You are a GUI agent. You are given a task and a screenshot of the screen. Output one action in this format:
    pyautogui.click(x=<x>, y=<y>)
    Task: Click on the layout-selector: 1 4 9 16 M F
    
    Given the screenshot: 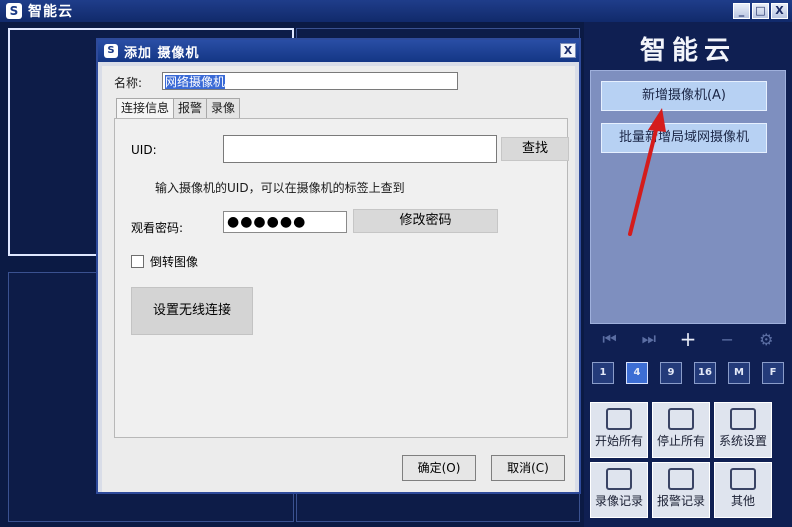 What is the action you would take?
    pyautogui.click(x=688, y=375)
    